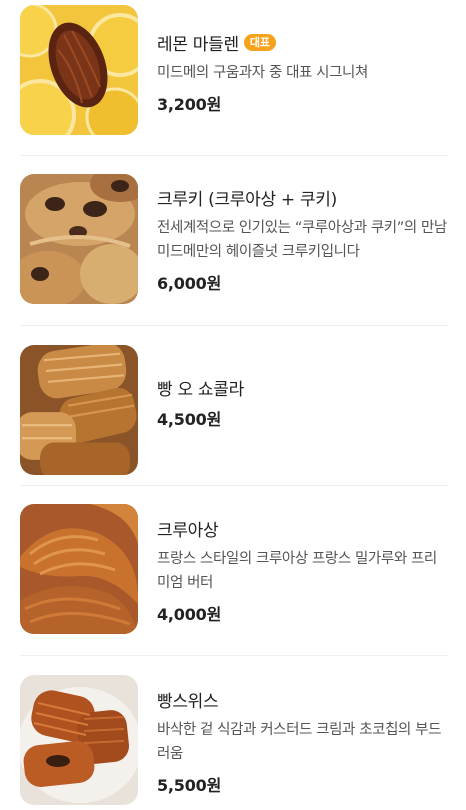  What do you see at coordinates (188, 531) in the screenshot?
I see `item-name: 크루아상` at bounding box center [188, 531].